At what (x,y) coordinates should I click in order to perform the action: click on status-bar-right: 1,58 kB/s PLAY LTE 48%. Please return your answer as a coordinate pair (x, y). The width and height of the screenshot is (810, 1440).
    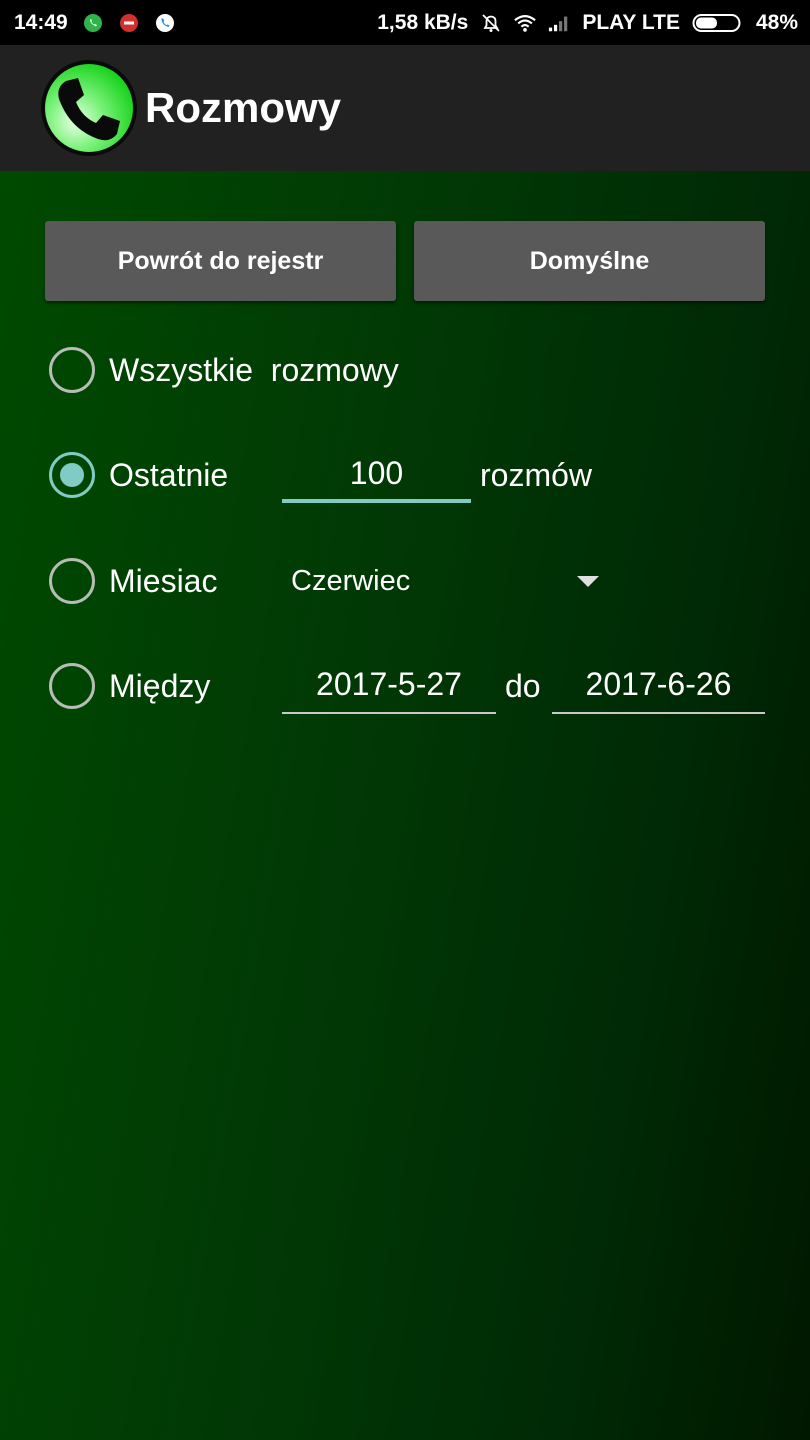
    Looking at the image, I should click on (587, 22).